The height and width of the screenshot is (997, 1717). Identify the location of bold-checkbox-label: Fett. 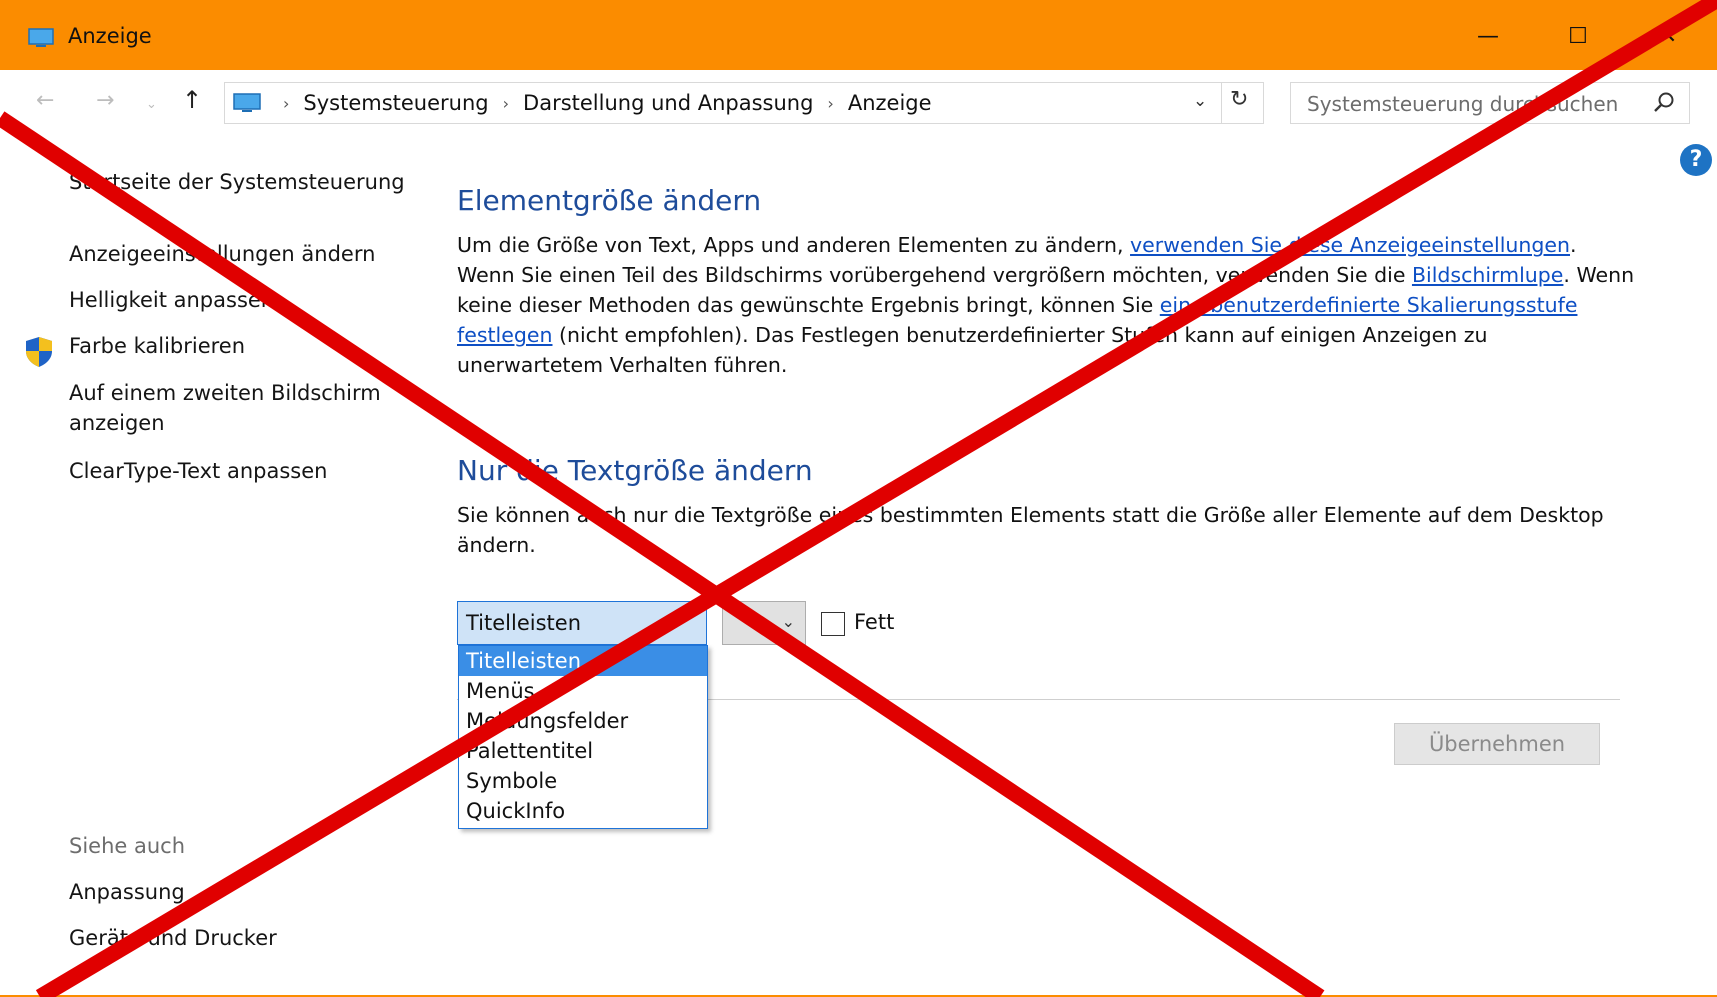
(874, 622).